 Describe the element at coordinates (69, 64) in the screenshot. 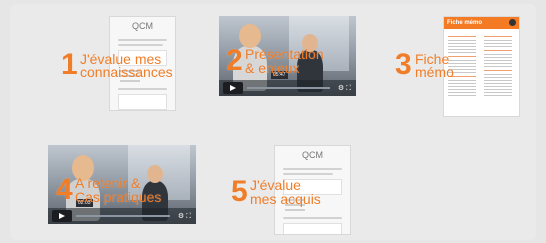

I see `step-number: 1` at that location.